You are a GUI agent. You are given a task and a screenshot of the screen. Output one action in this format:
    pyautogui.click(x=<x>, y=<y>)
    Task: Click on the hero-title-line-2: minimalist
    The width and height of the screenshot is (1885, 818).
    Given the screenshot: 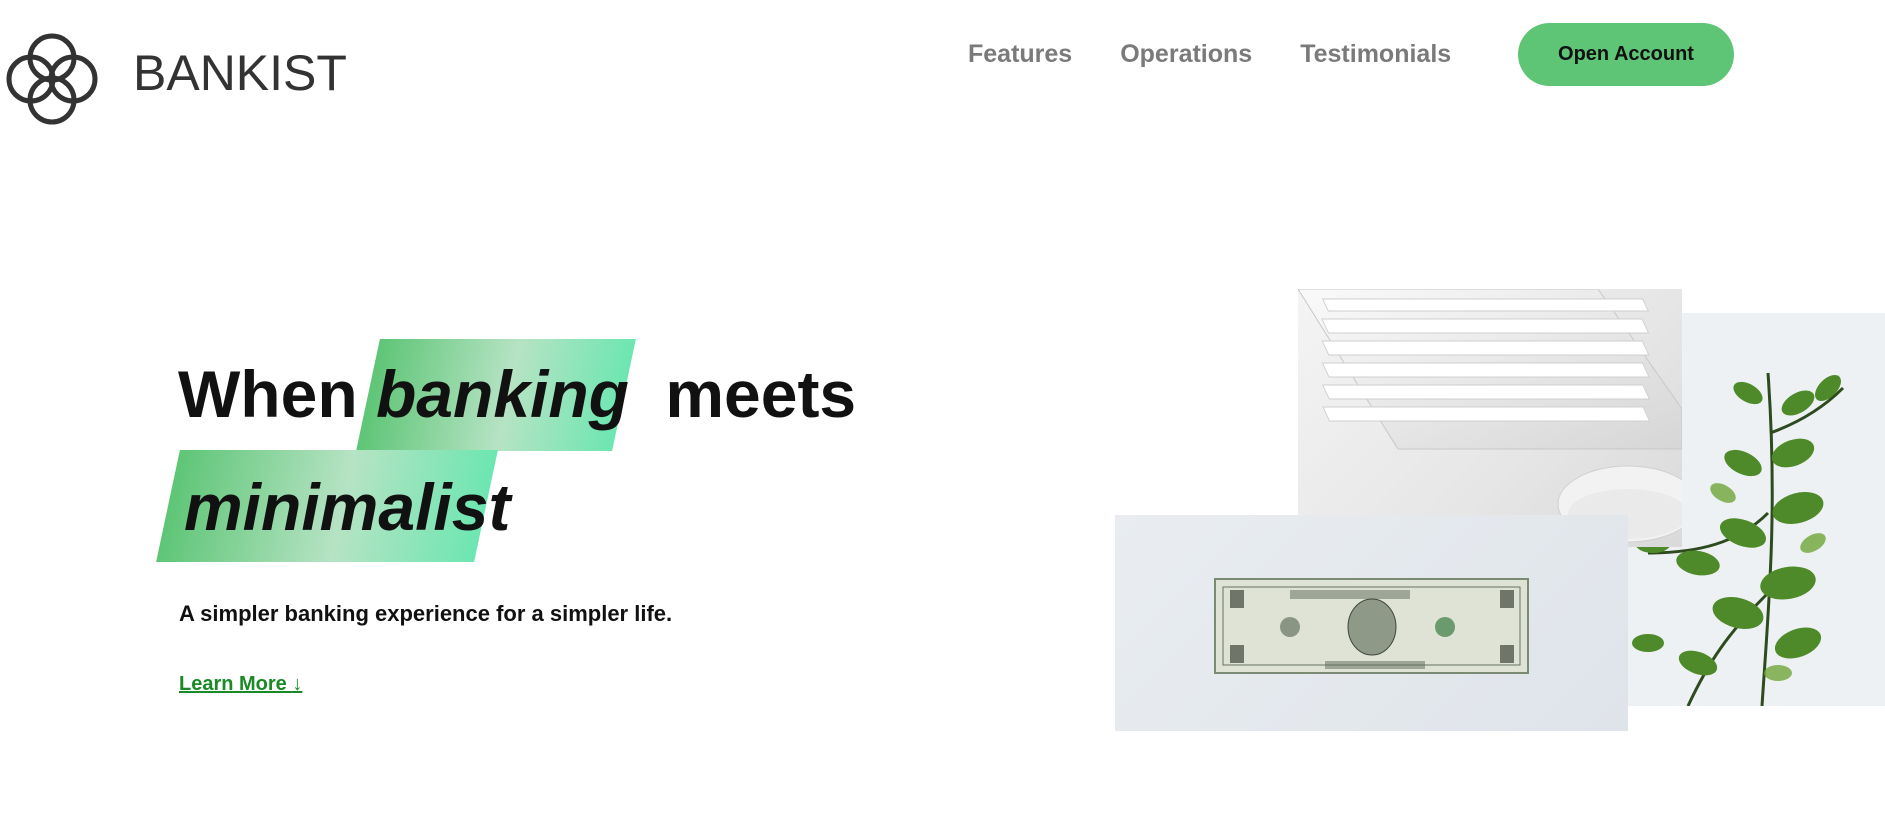 What is the action you would take?
    pyautogui.click(x=333, y=506)
    